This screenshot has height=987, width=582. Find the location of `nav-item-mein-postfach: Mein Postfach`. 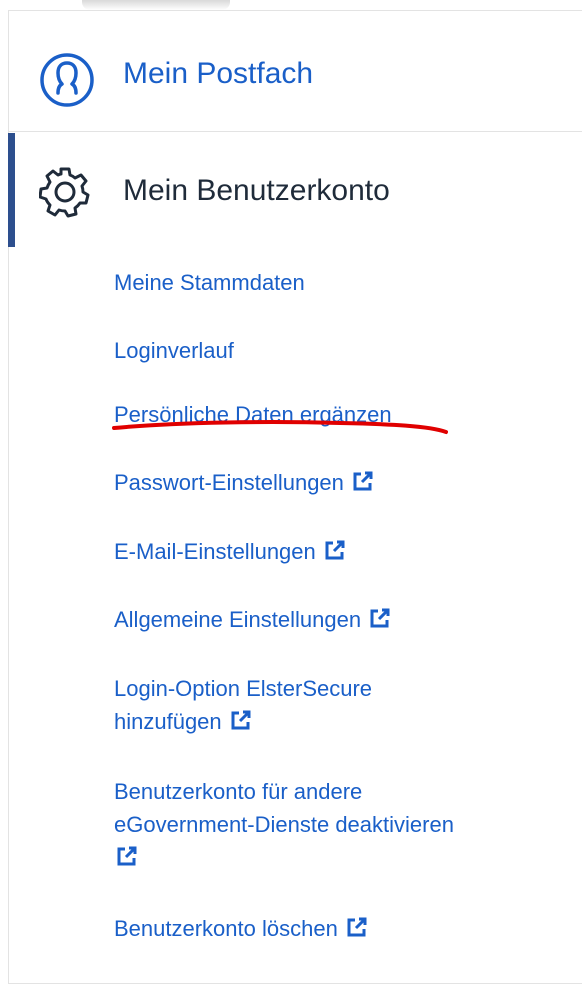

nav-item-mein-postfach: Mein Postfach is located at coordinates (295, 71).